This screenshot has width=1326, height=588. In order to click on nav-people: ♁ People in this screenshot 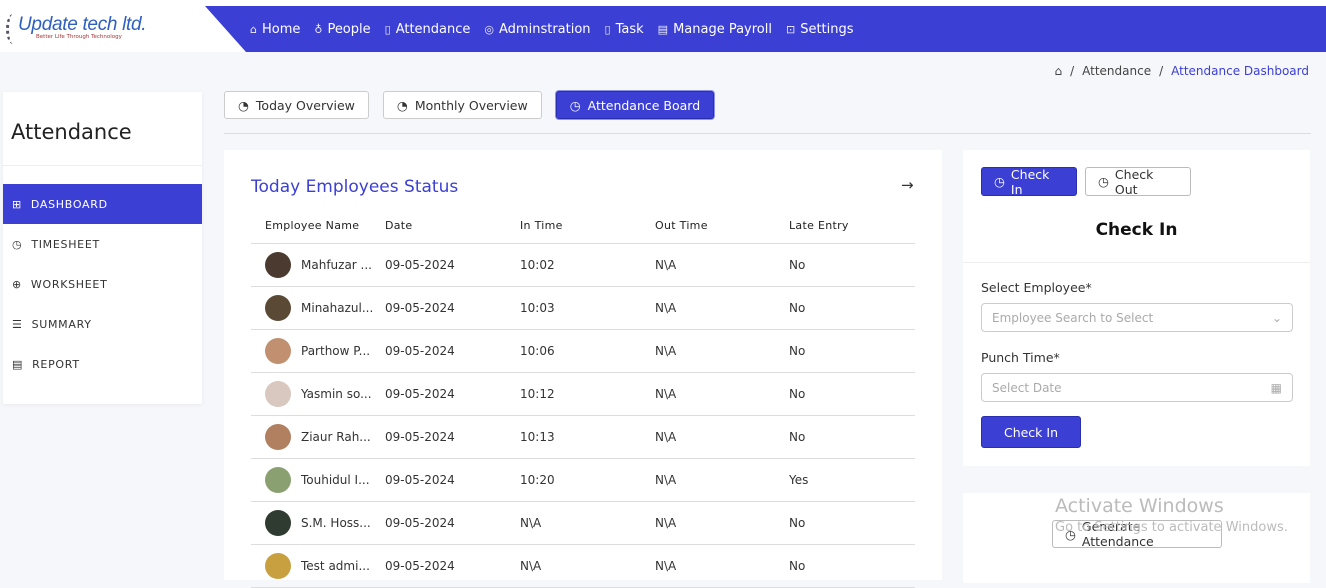, I will do `click(342, 29)`.